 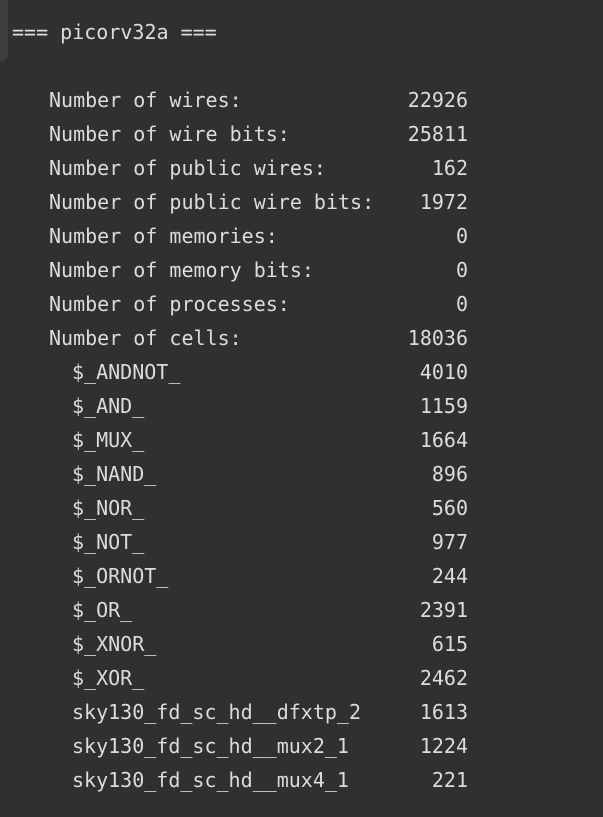 What do you see at coordinates (449, 576) in the screenshot?
I see `cell-count: 244` at bounding box center [449, 576].